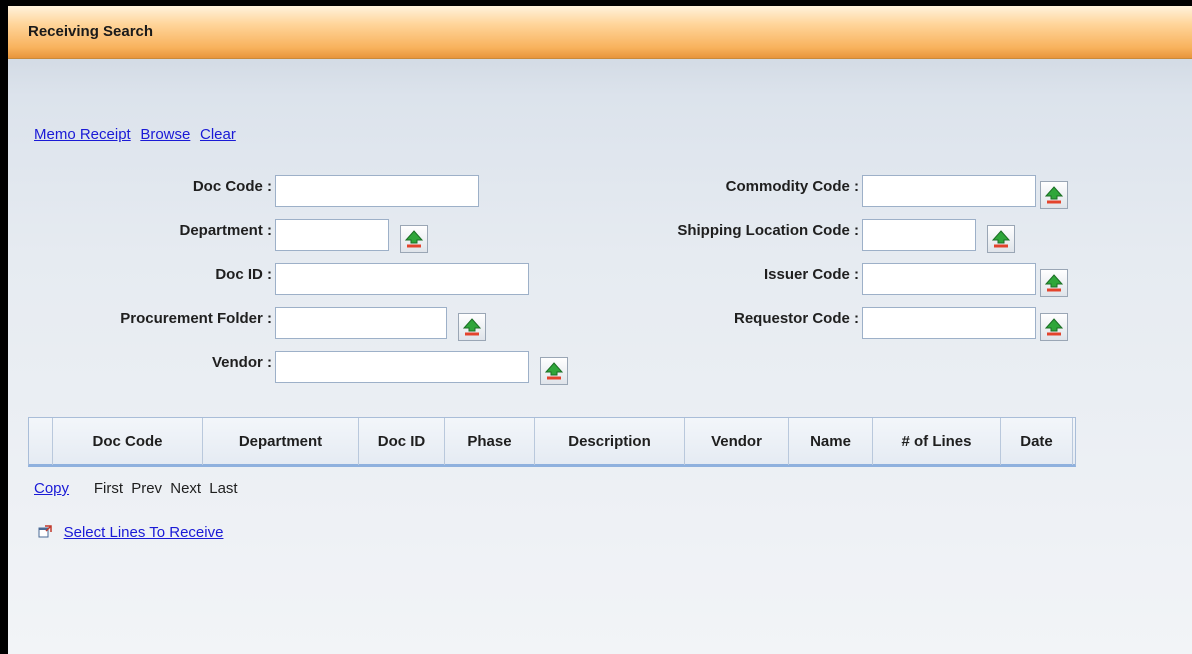 Image resolution: width=1192 pixels, height=654 pixels. Describe the element at coordinates (377, 191) in the screenshot. I see `doc-code-input` at that location.